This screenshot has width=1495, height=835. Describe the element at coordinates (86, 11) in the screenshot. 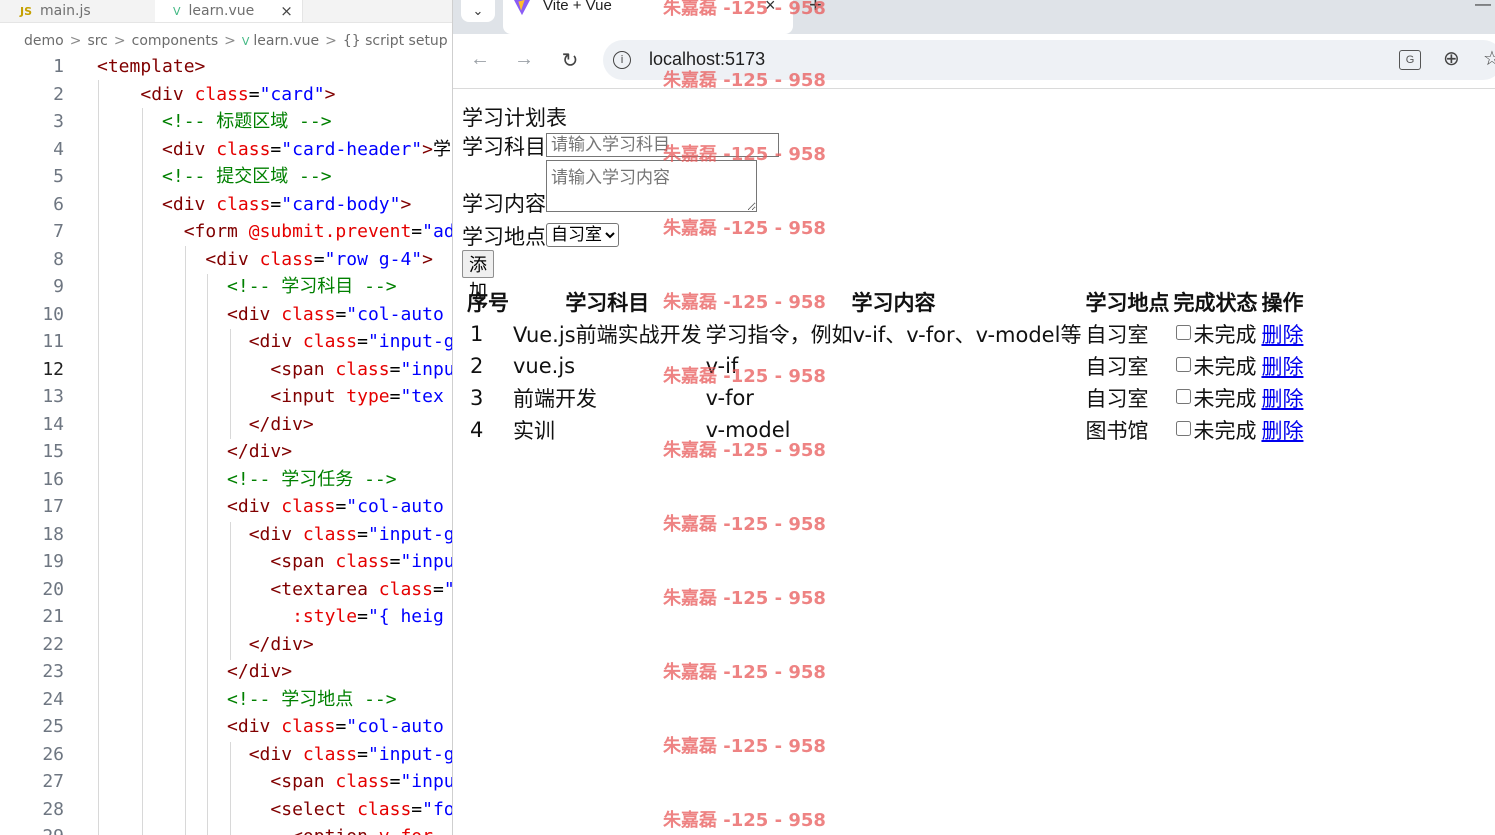

I see `editor-tab-main-js: JS main.js` at that location.